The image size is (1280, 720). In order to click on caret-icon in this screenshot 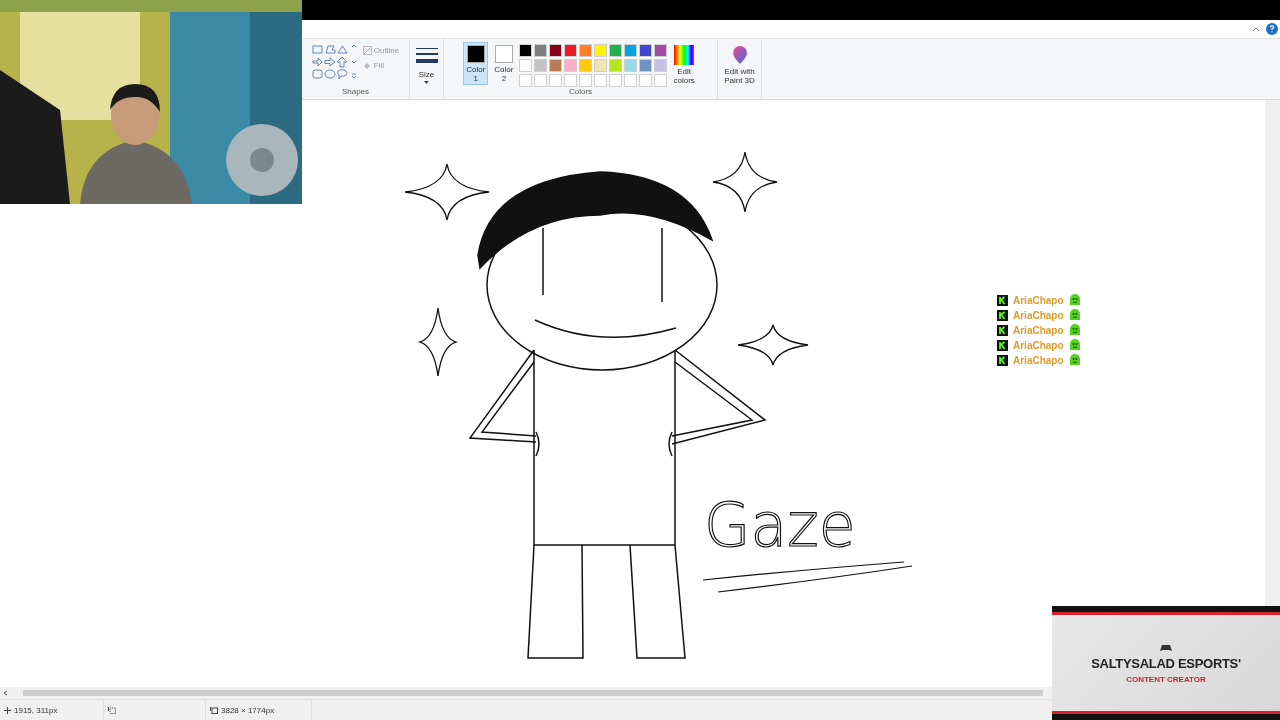, I will do `click(426, 82)`.